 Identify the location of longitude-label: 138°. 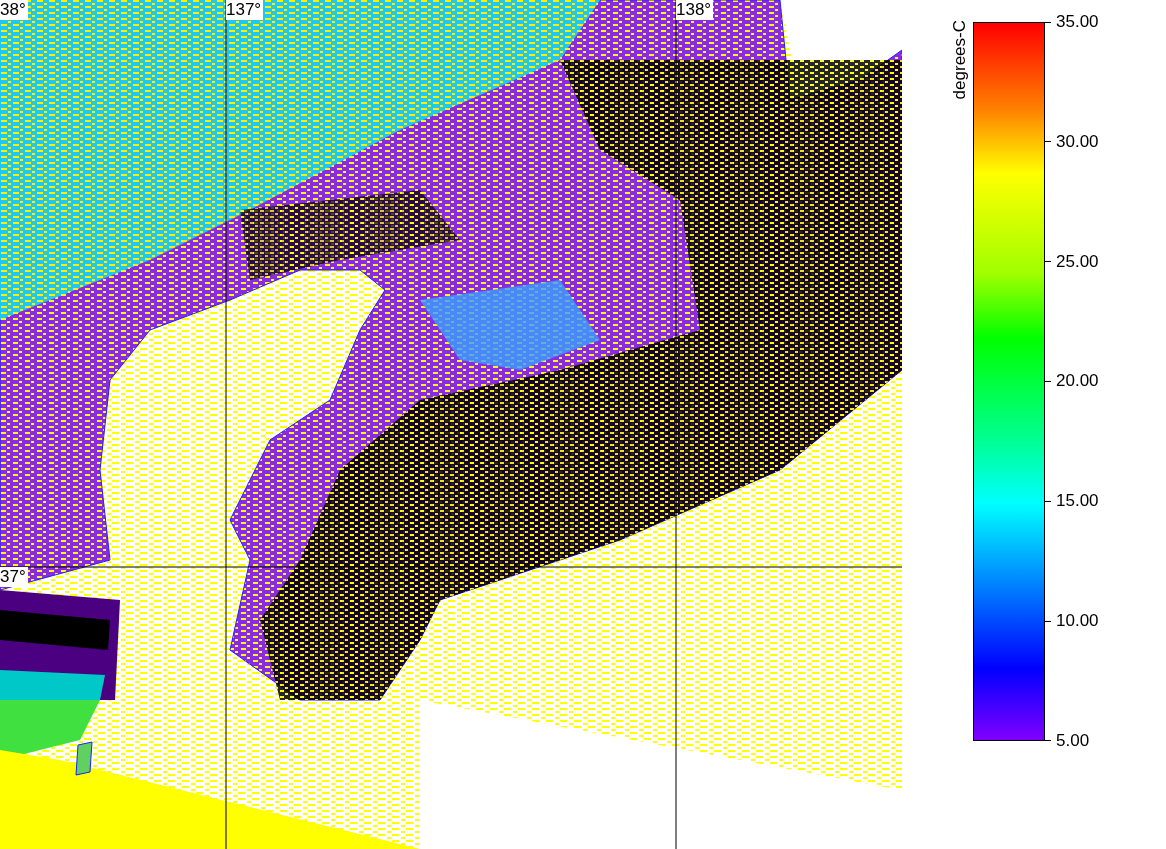
(695, 10).